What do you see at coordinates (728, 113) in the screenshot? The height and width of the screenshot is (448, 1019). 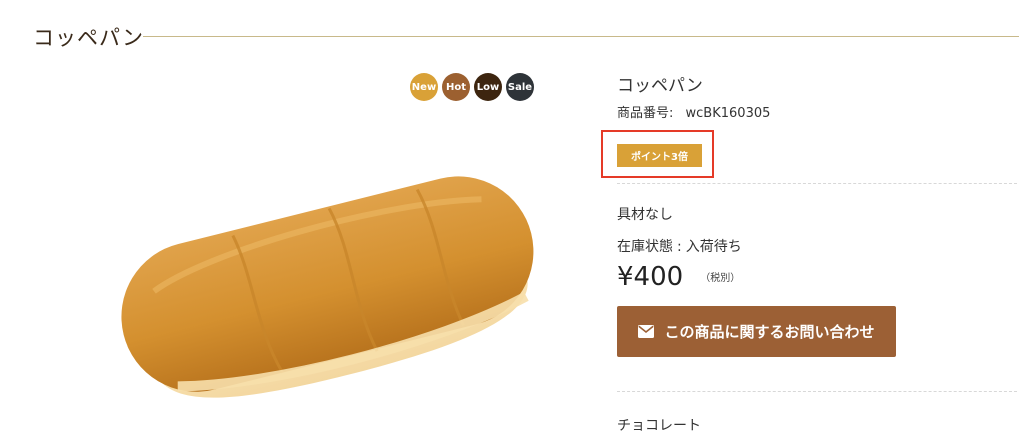 I see `product-code-value: wcBK160305` at bounding box center [728, 113].